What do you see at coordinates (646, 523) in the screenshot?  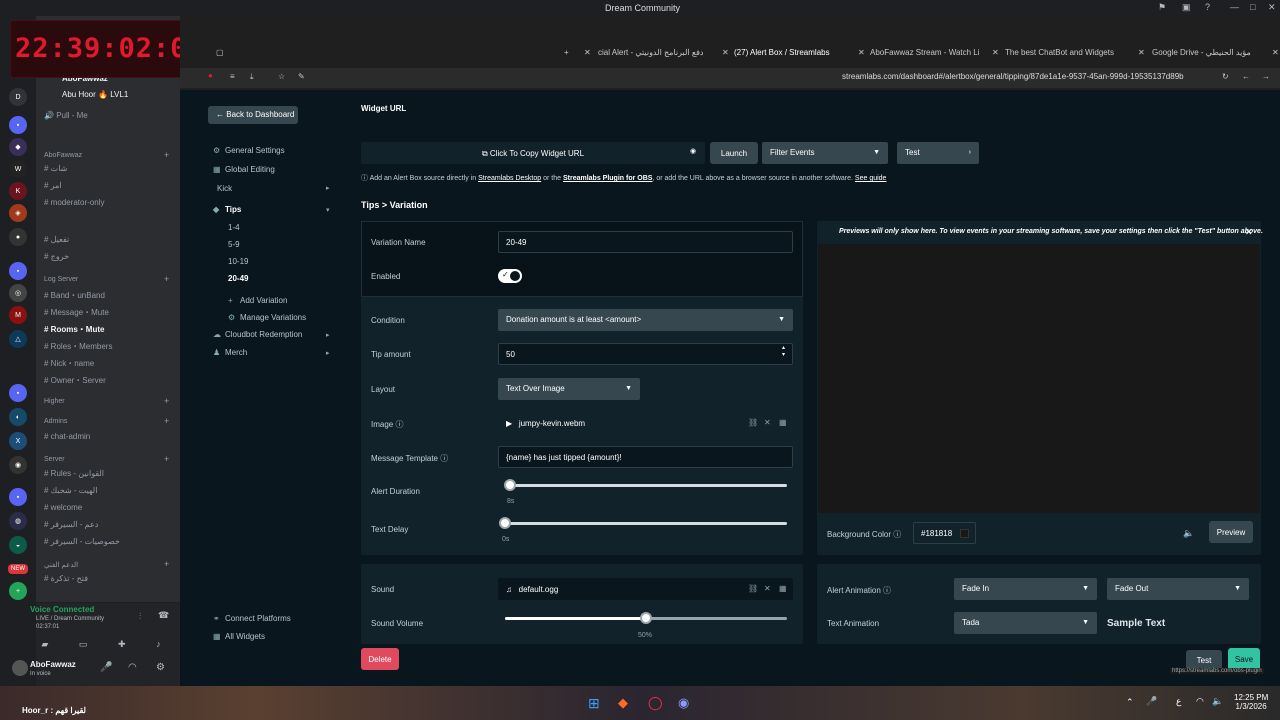 I see `text-delay-track` at bounding box center [646, 523].